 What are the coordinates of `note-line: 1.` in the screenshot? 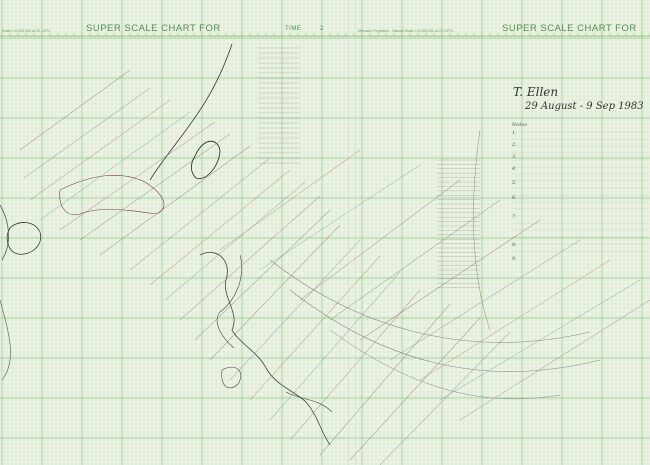 It's located at (514, 133).